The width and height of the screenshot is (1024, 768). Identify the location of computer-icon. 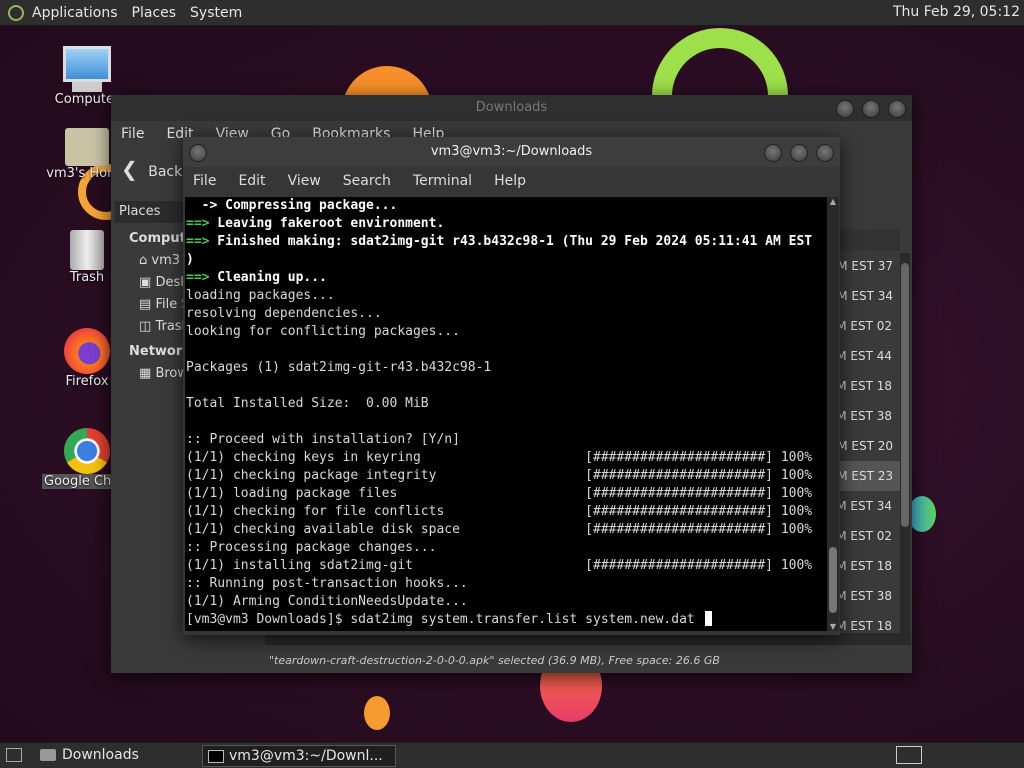
(87, 64).